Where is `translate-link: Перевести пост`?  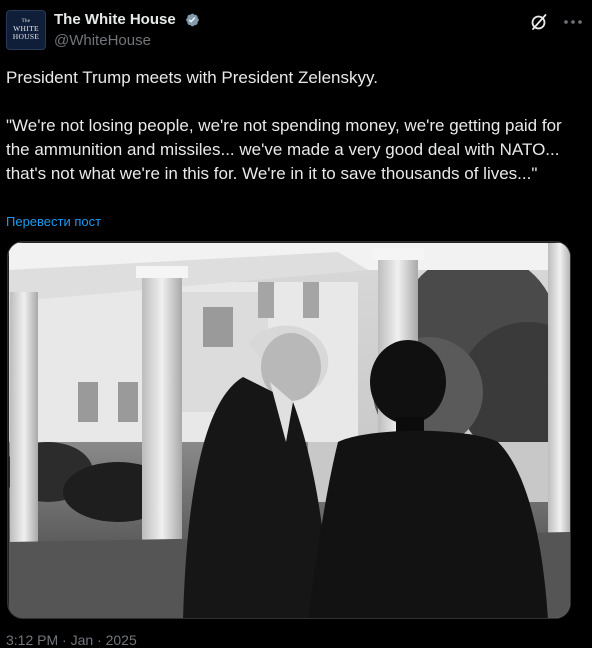 translate-link: Перевести пост is located at coordinates (53, 221).